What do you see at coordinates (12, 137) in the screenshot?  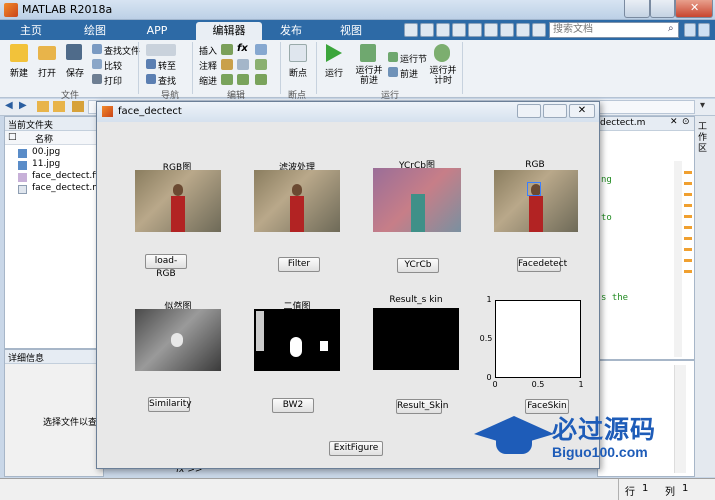 I see `sort-arrow-icon: □` at bounding box center [12, 137].